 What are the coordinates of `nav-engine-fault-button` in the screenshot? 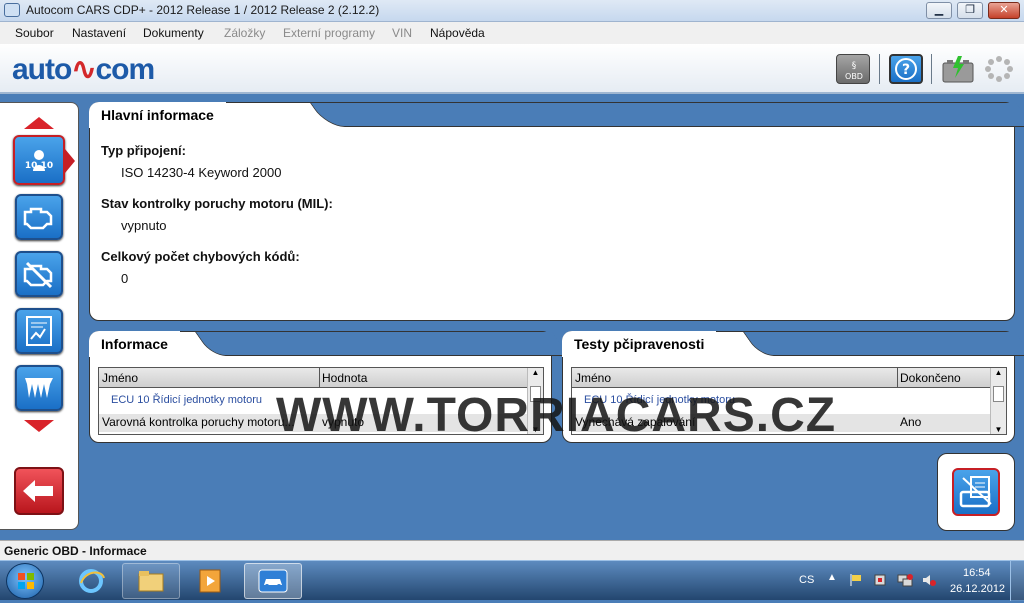 It's located at (39, 274).